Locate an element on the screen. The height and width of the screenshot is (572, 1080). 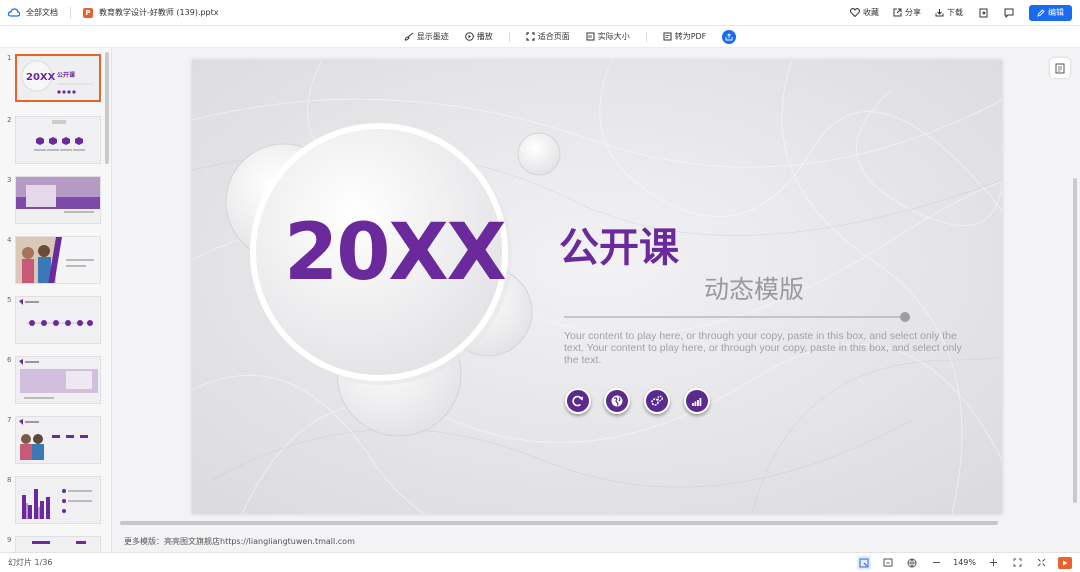
convert-pdf-button: 转为PDF is located at coordinates (685, 36).